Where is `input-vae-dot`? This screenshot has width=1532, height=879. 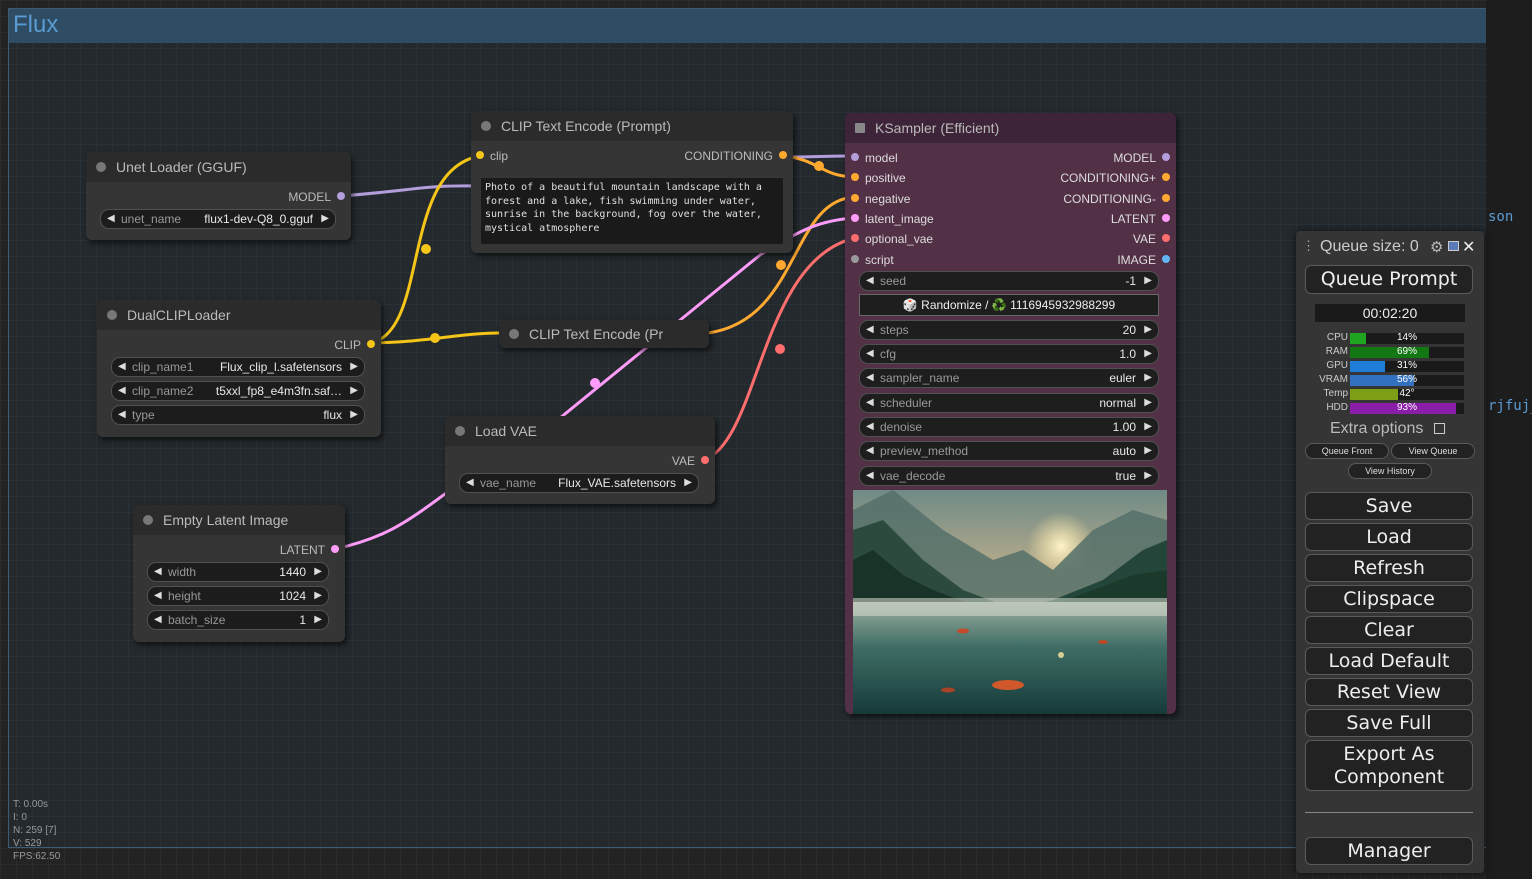
input-vae-dot is located at coordinates (855, 238).